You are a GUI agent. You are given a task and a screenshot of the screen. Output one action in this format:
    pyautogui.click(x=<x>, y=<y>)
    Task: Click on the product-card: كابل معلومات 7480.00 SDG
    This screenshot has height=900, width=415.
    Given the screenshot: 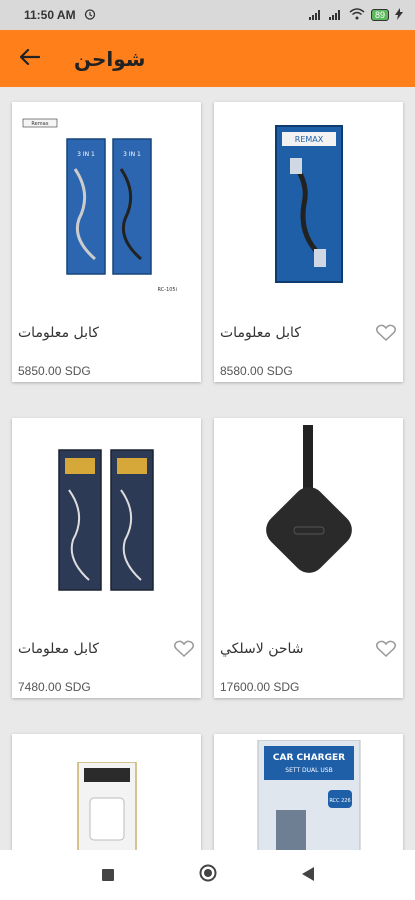 What is the action you would take?
    pyautogui.click(x=106, y=558)
    